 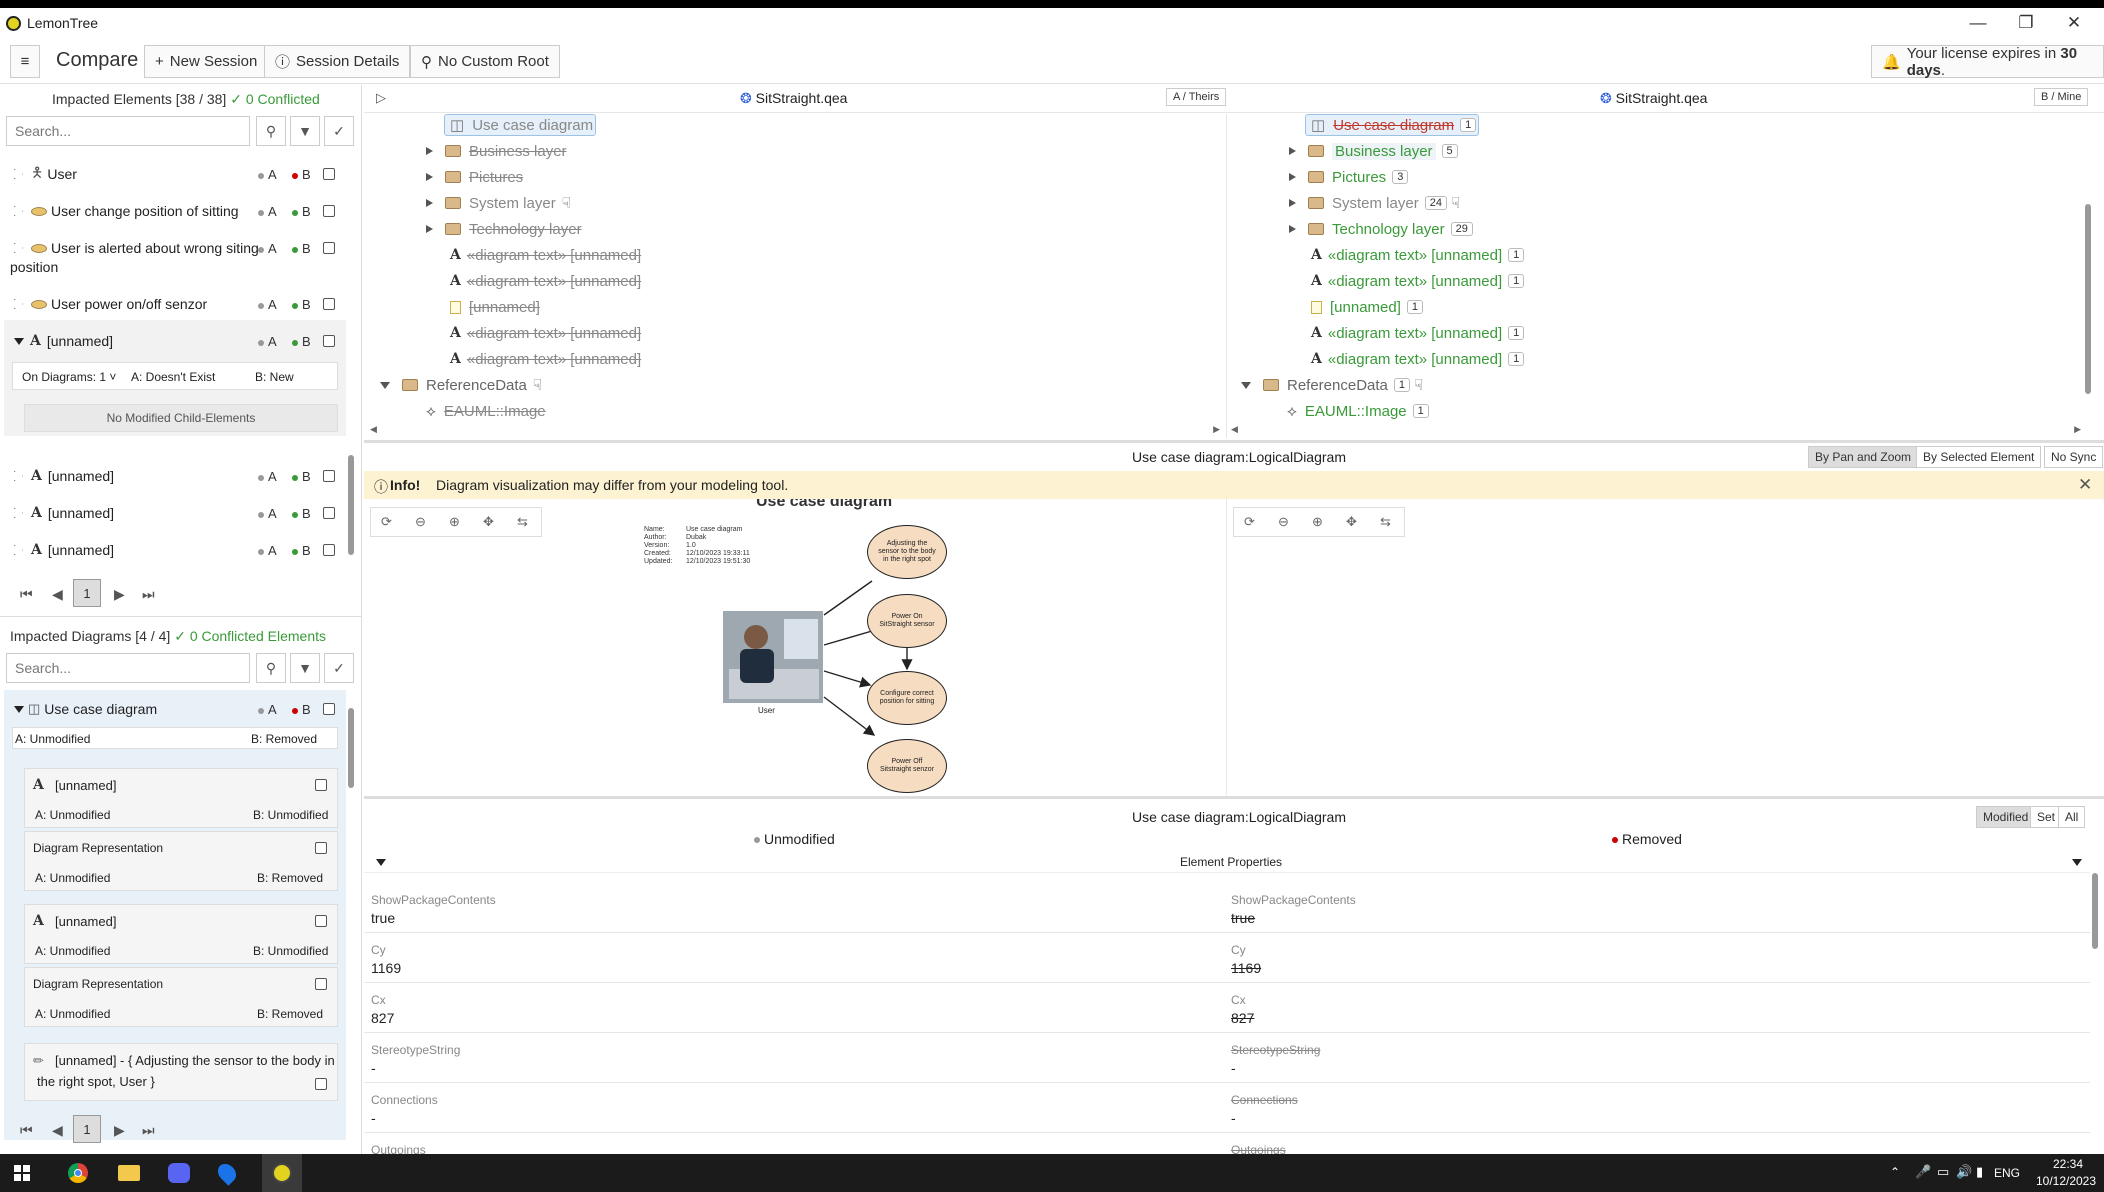 I want to click on maps-icon, so click(x=227, y=1173).